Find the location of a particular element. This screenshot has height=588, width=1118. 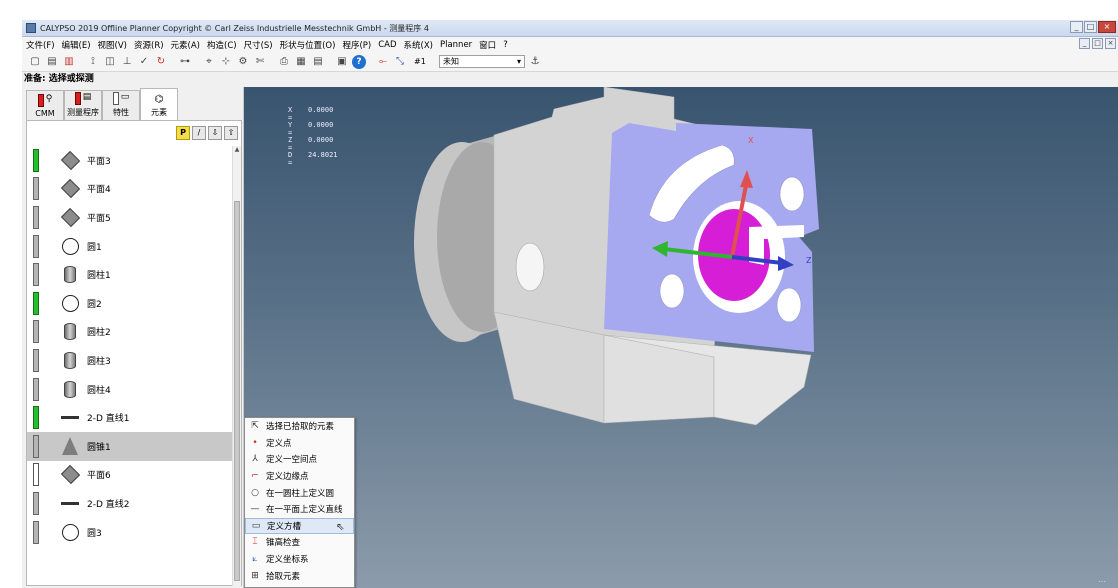

ctx-cone-height-check: ⌶ 锥高检查 is located at coordinates (299, 542).